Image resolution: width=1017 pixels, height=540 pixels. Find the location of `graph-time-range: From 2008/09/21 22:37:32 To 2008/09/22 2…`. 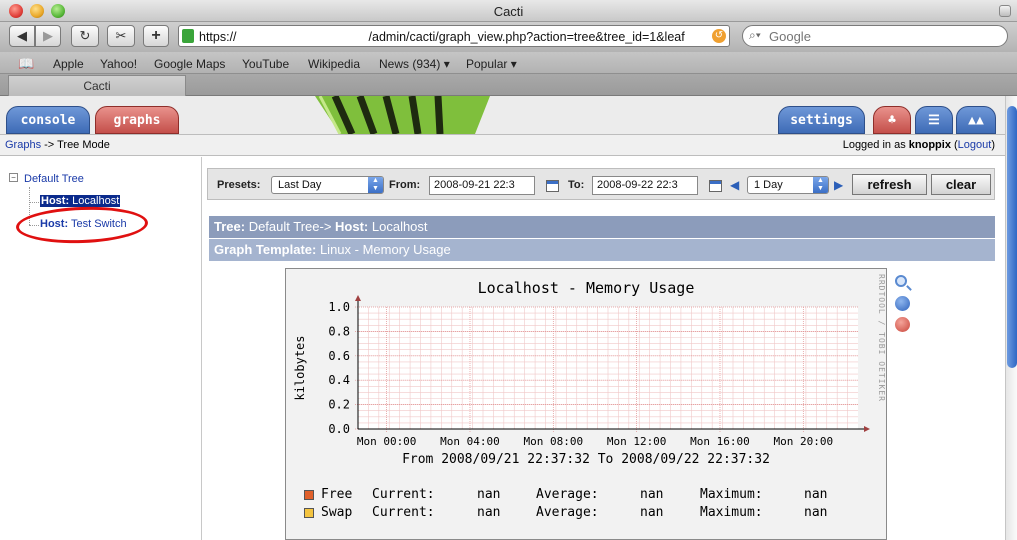

graph-time-range: From 2008/09/21 22:37:32 To 2008/09/22 2… is located at coordinates (586, 459).